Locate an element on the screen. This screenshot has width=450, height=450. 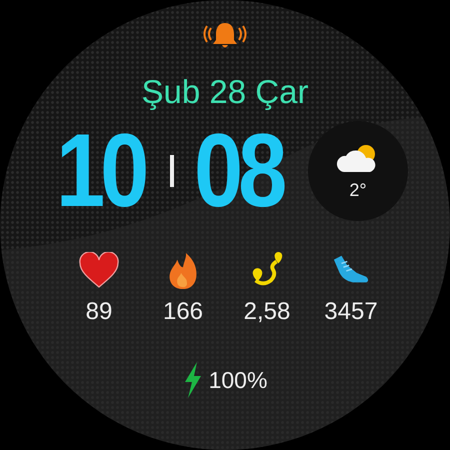
stat-value: 2,58 is located at coordinates (267, 312).